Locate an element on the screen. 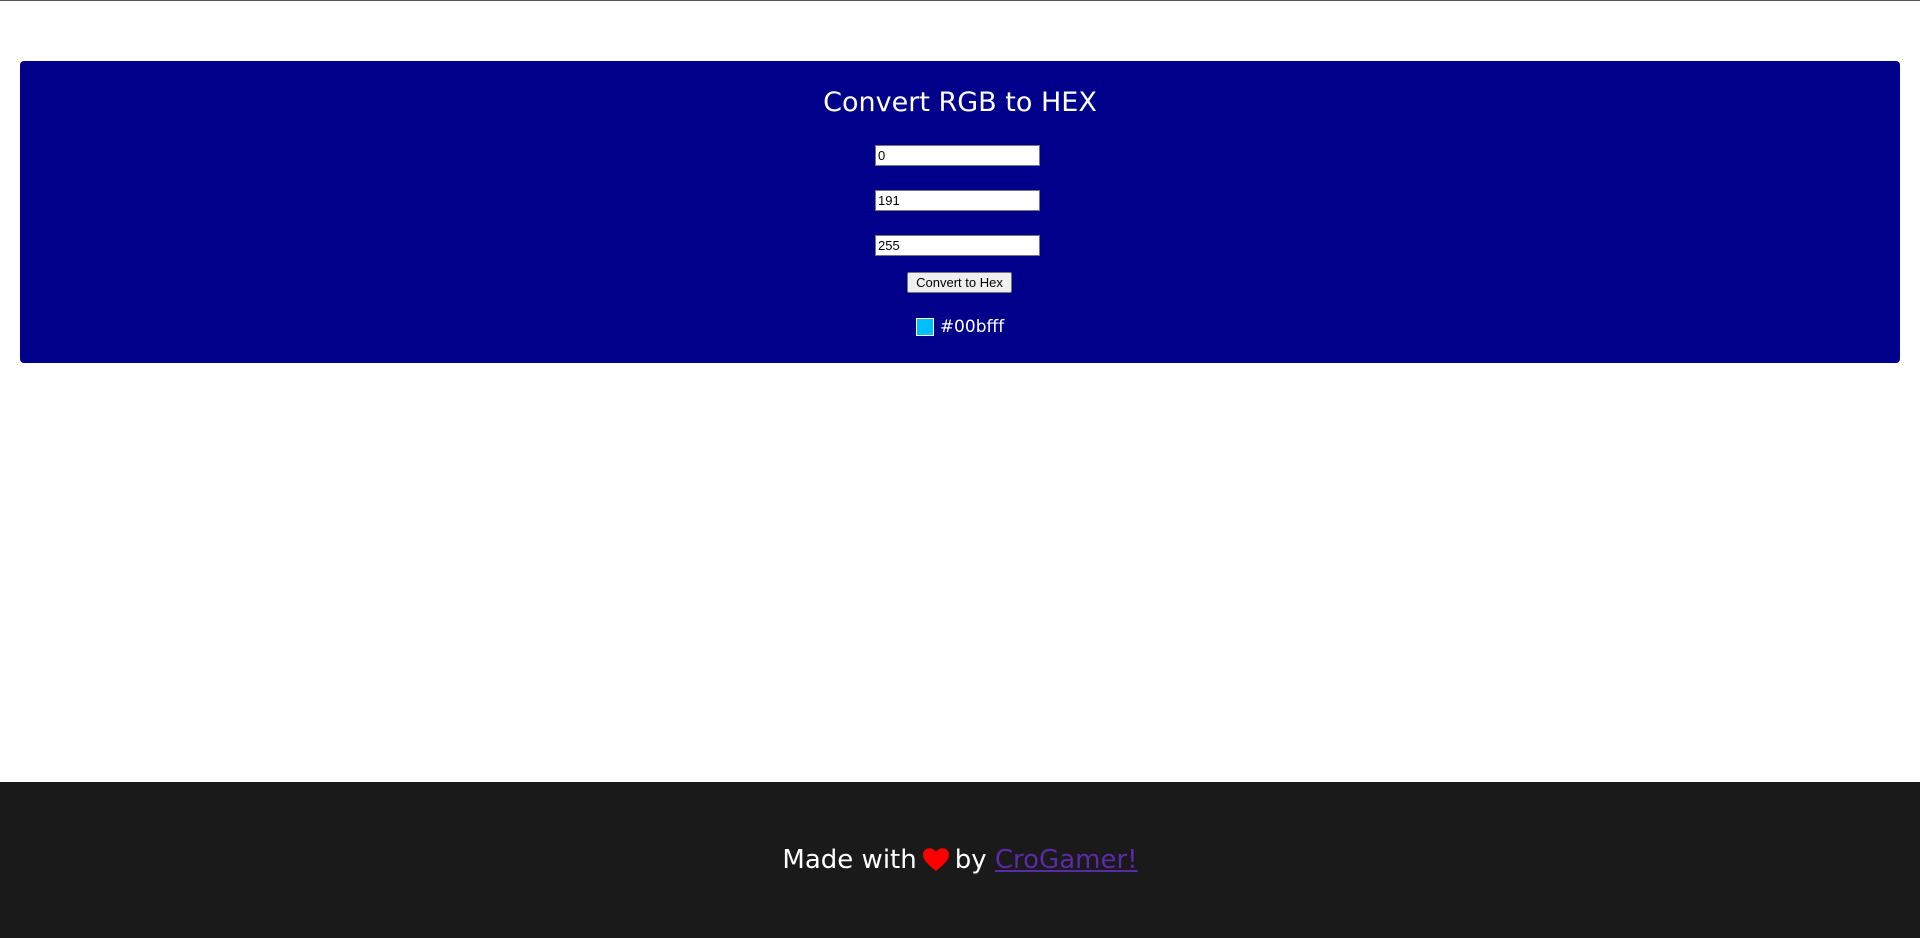  footer-by: by is located at coordinates (970, 860).